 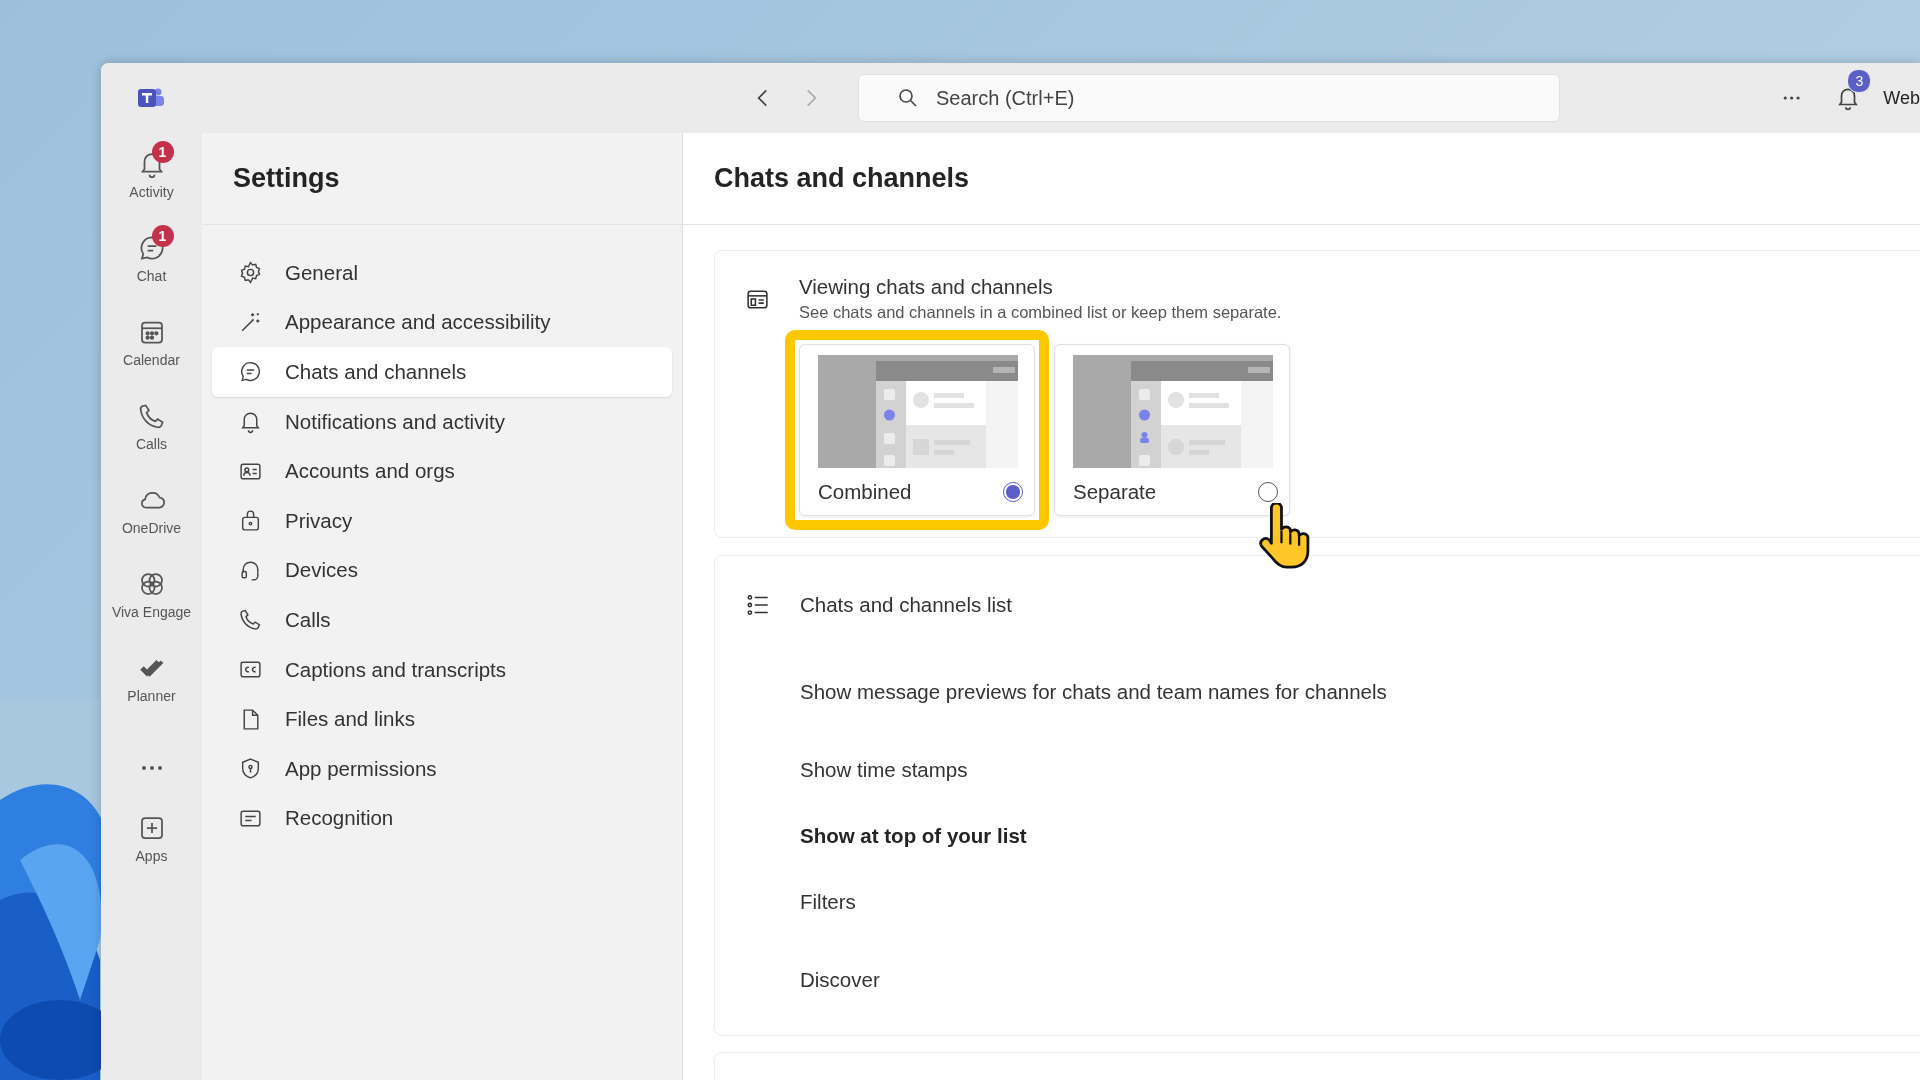 What do you see at coordinates (442, 669) in the screenshot?
I see `settings-nav-item: Captions and transcripts` at bounding box center [442, 669].